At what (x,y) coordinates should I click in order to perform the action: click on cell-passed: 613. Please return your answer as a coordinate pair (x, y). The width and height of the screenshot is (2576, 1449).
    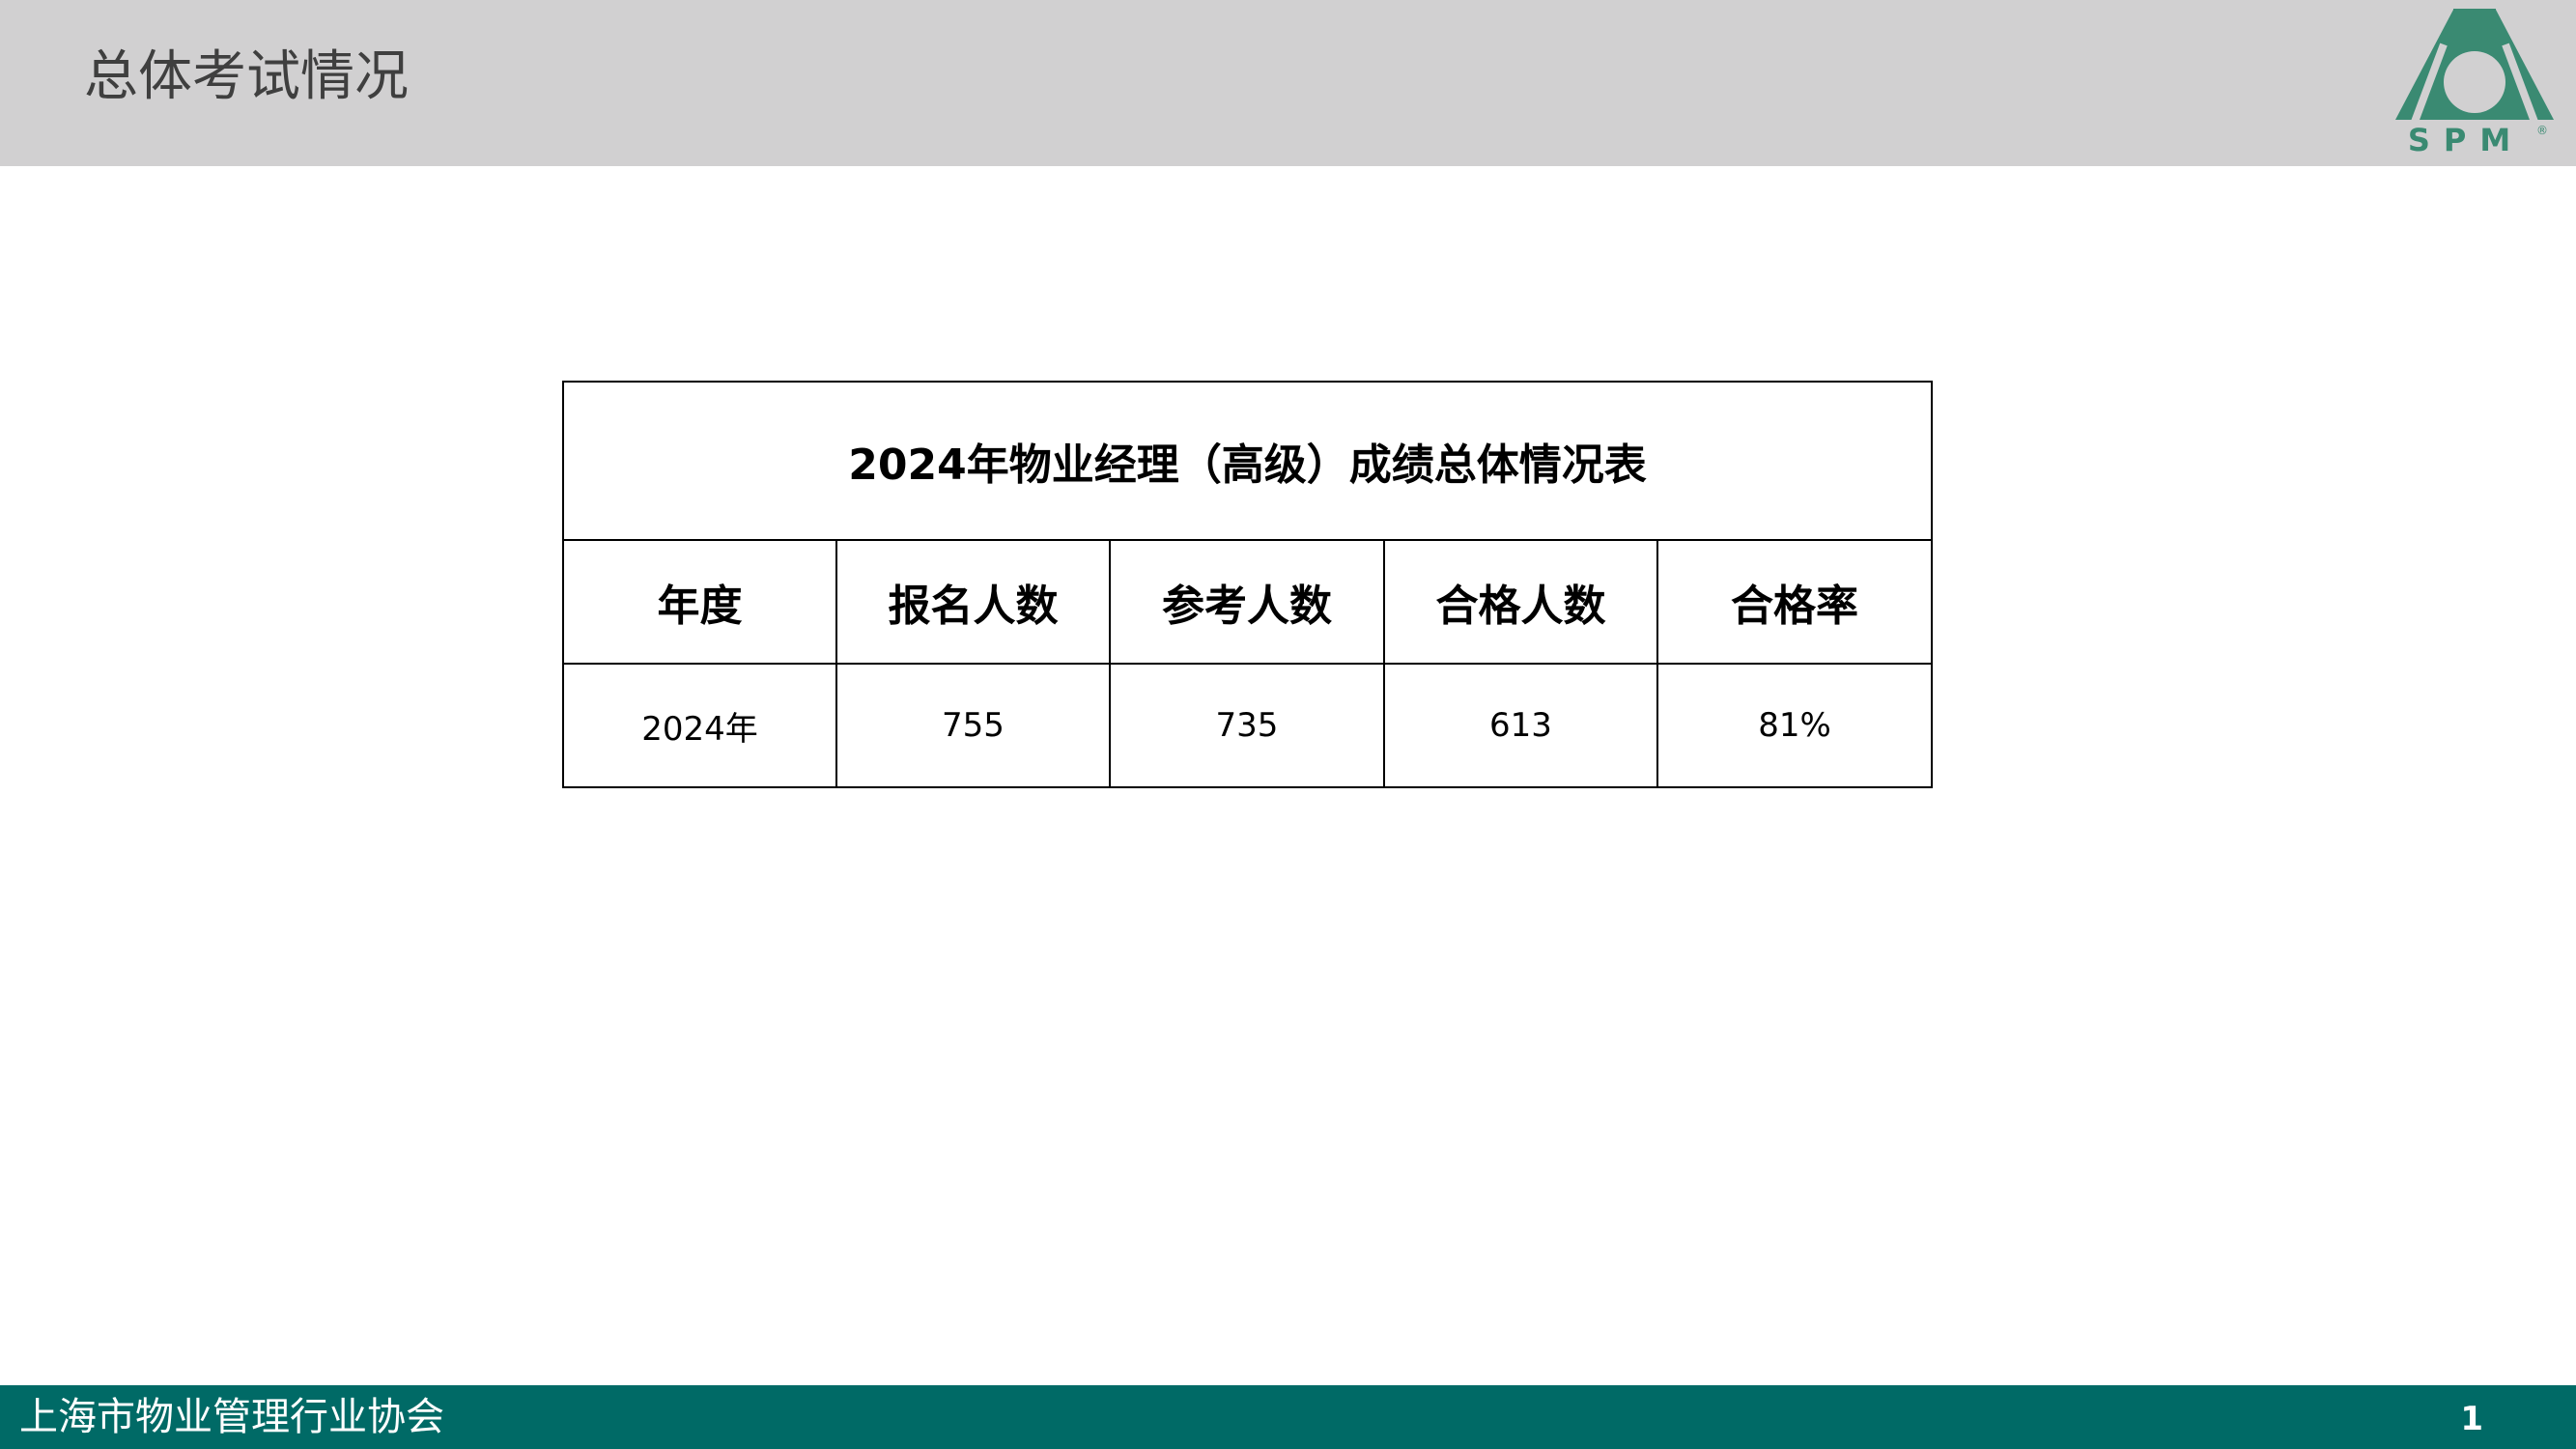
    Looking at the image, I should click on (1520, 725).